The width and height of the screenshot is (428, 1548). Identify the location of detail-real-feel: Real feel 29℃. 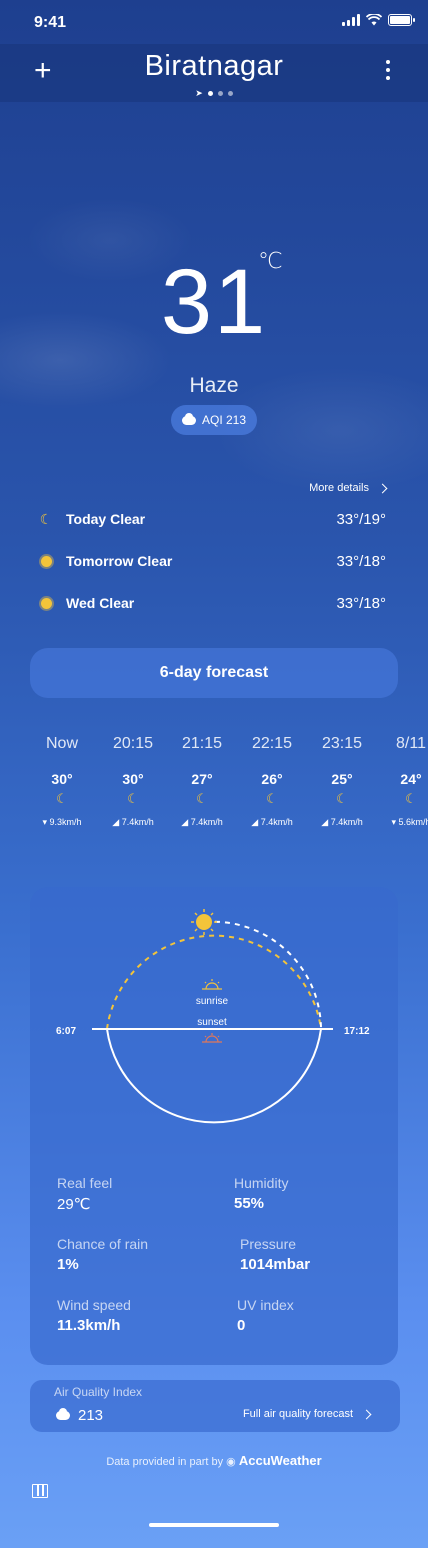
(85, 1194).